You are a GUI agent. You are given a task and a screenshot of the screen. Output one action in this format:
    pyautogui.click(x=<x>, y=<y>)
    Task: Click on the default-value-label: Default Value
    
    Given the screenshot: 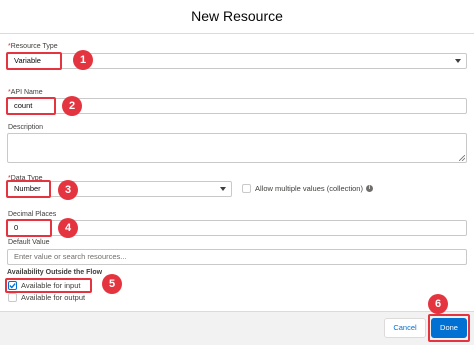 What is the action you would take?
    pyautogui.click(x=29, y=242)
    